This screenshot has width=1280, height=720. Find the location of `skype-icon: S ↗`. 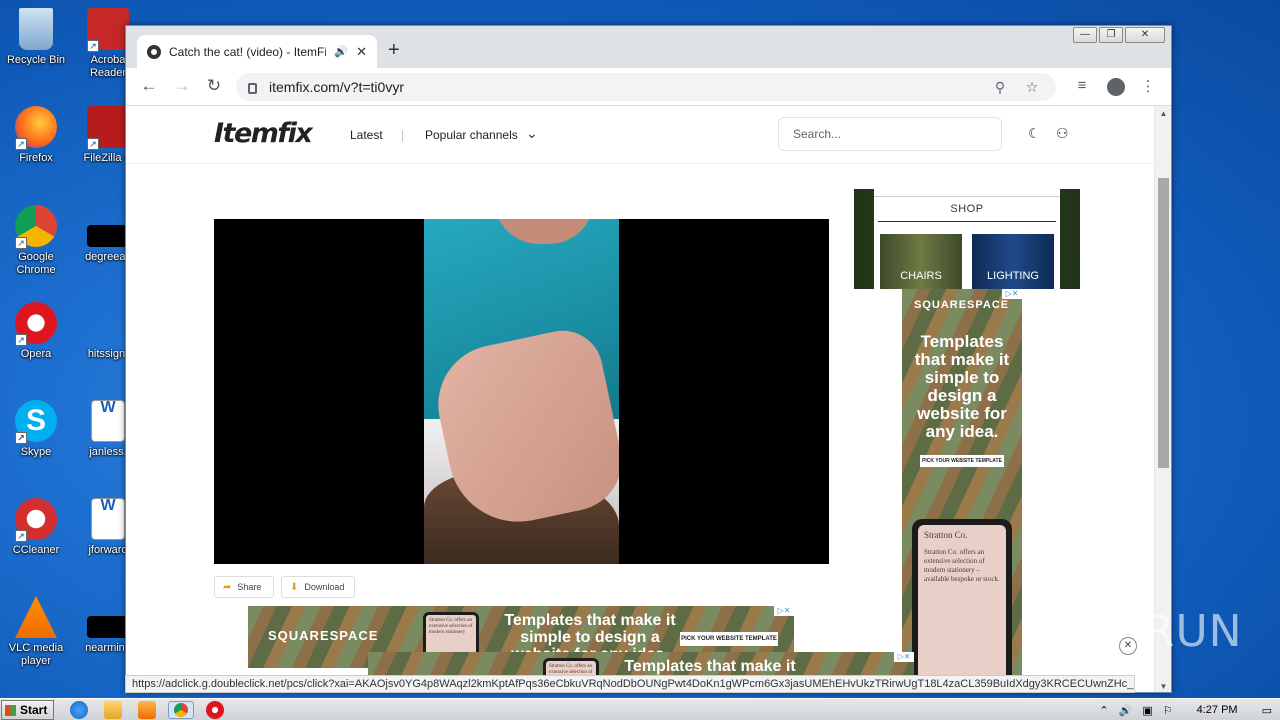

skype-icon: S ↗ is located at coordinates (36, 422).